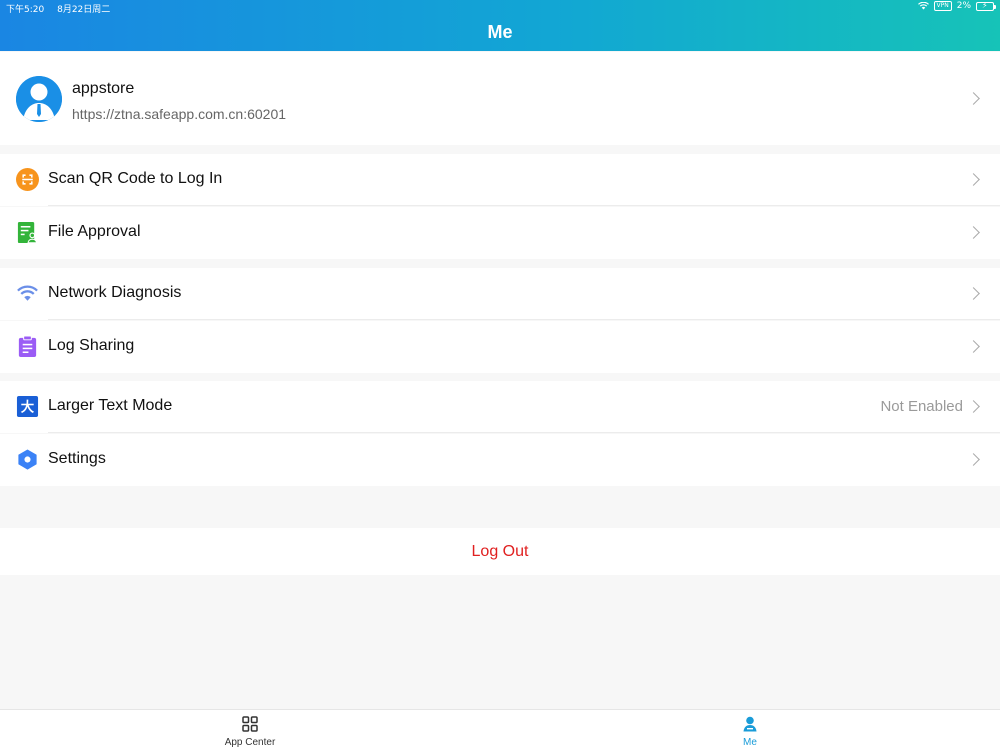 The image size is (1000, 750). I want to click on menu-item-settings: Settings, so click(500, 460).